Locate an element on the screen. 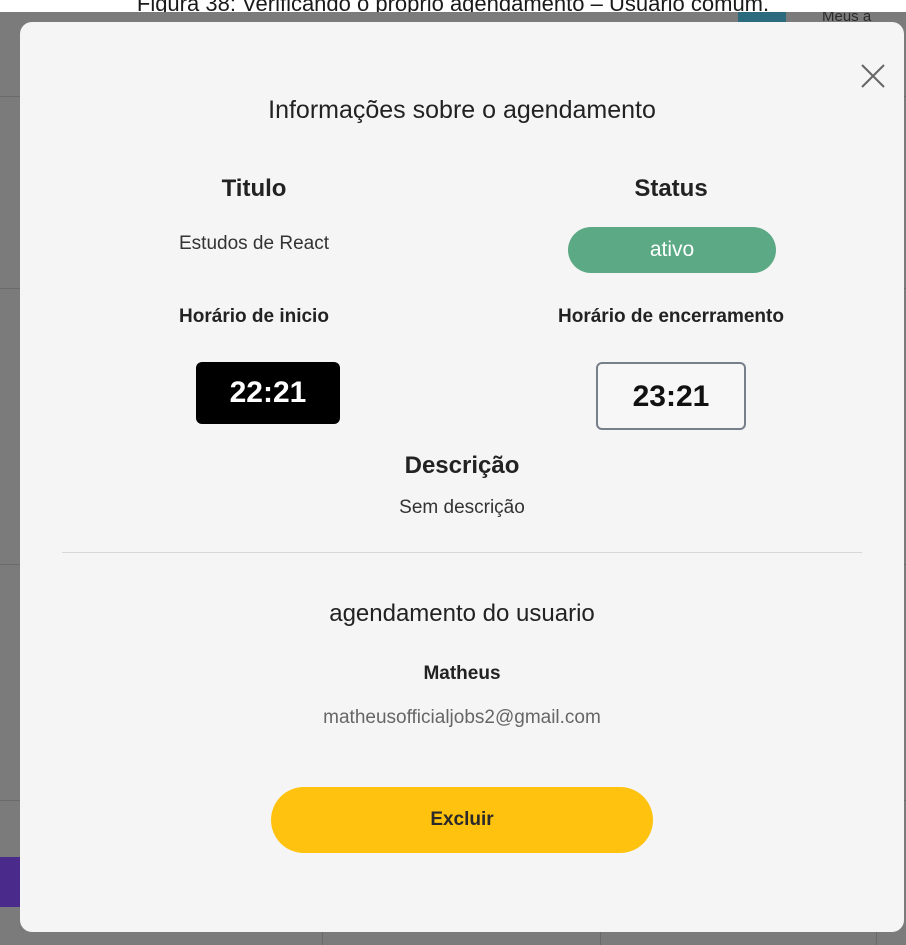 The height and width of the screenshot is (945, 906). start-time-label: Horário de inicio is located at coordinates (254, 316).